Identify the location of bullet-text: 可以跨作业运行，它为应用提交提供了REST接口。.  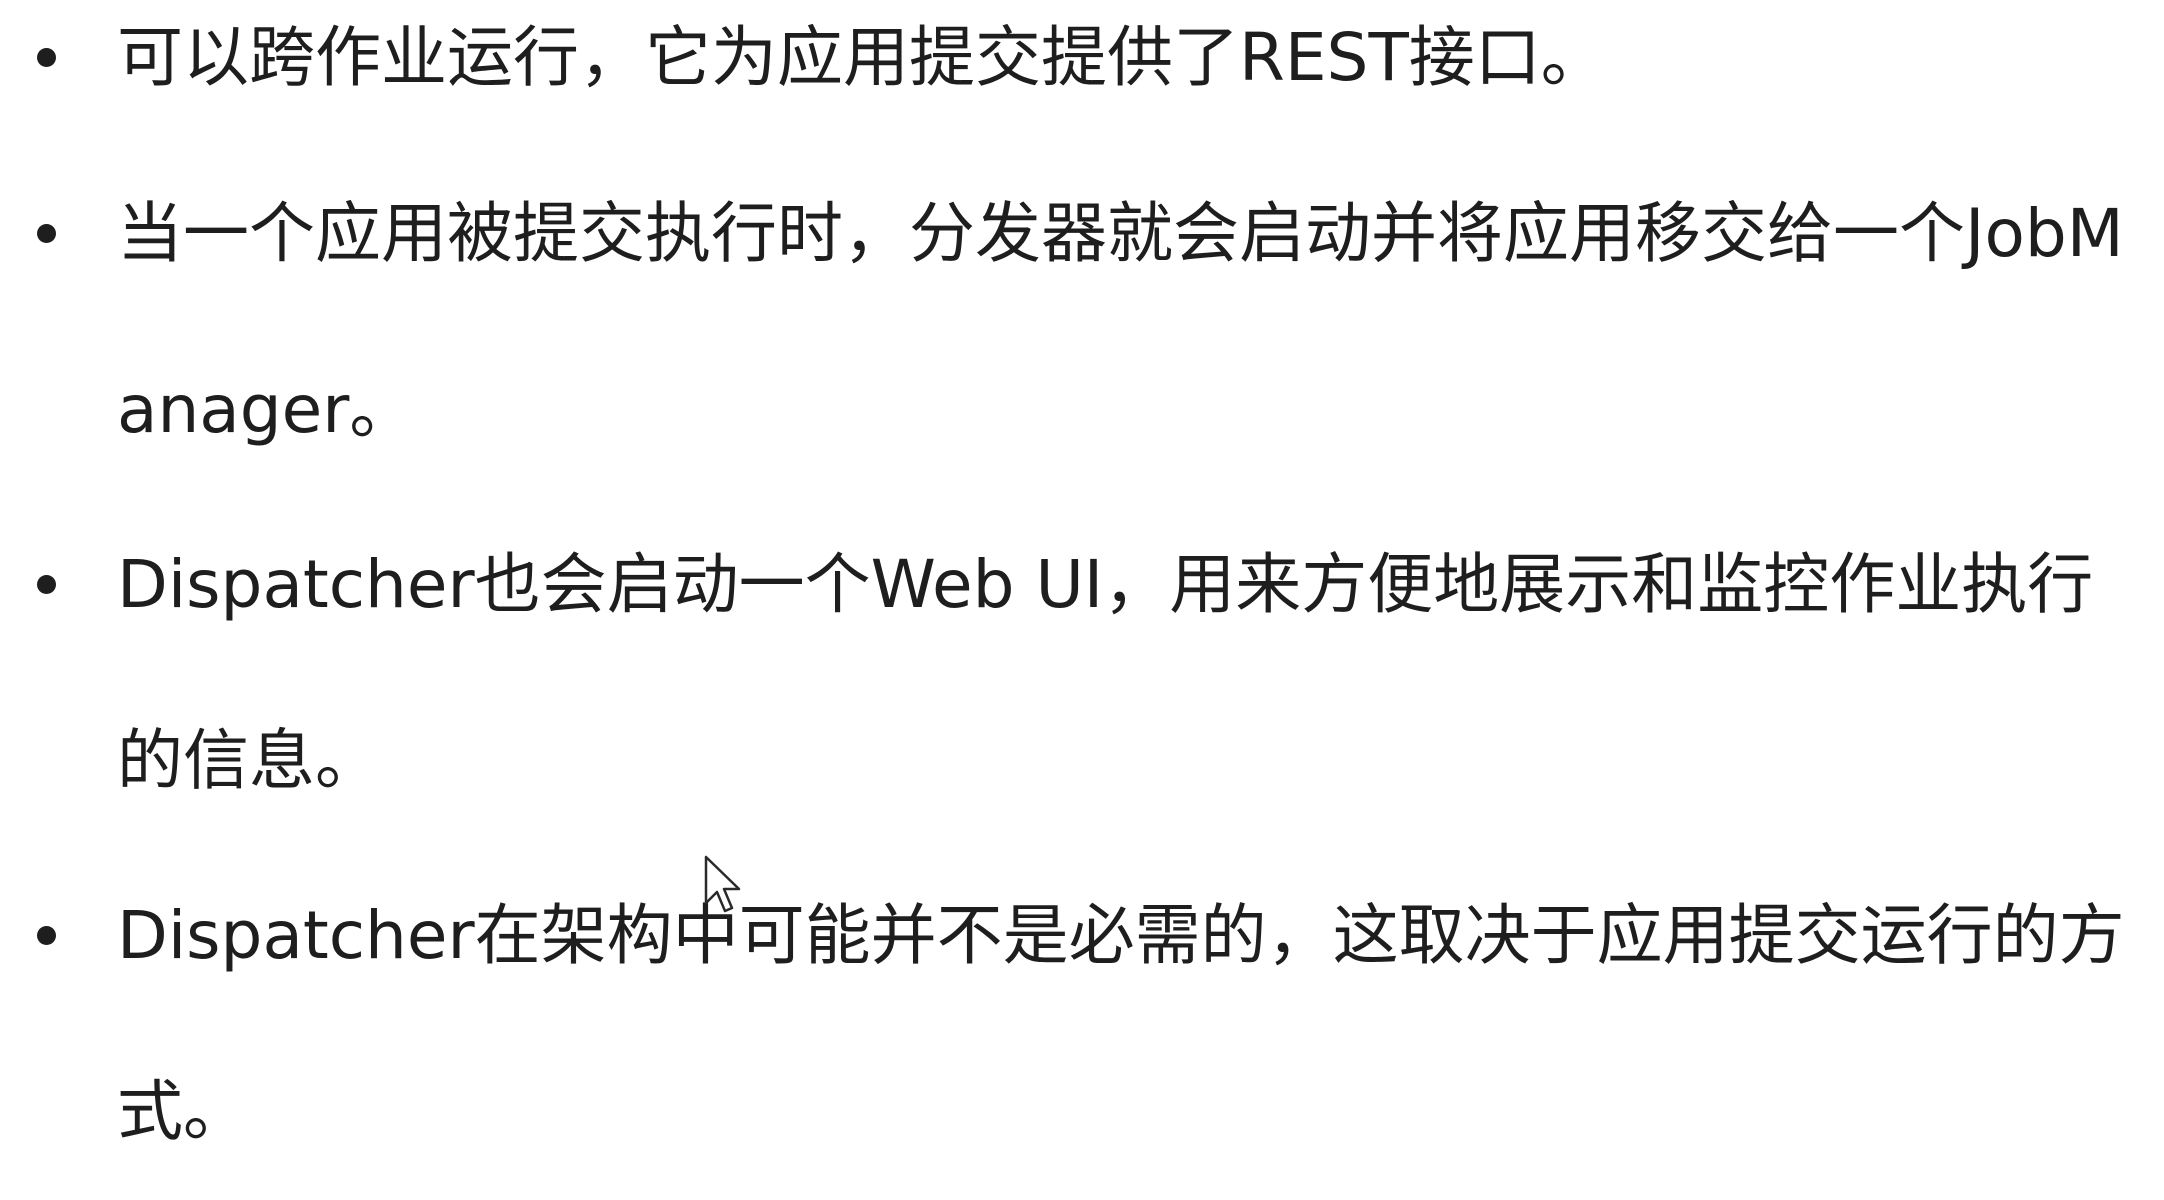
(862, 57).